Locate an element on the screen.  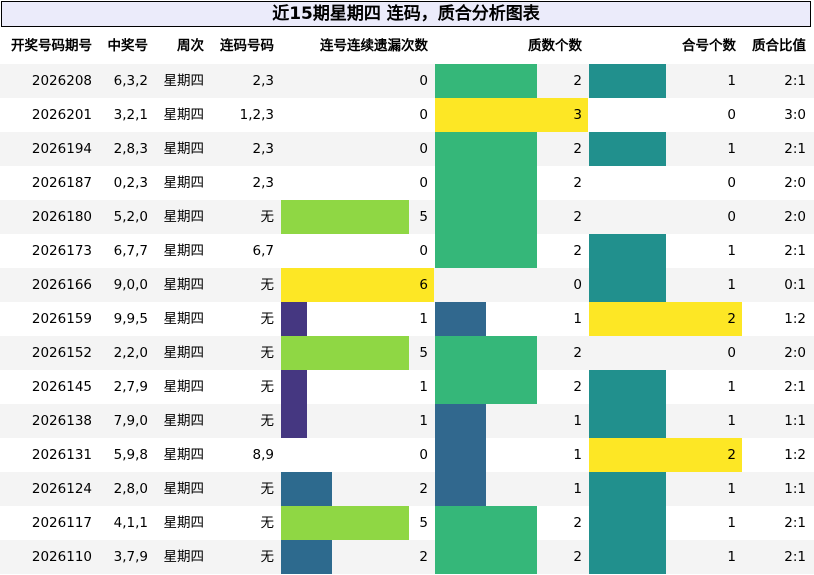
table-row: 2026110 3,7,9 星期四无 2 2 1 2:1 is located at coordinates (407, 557).